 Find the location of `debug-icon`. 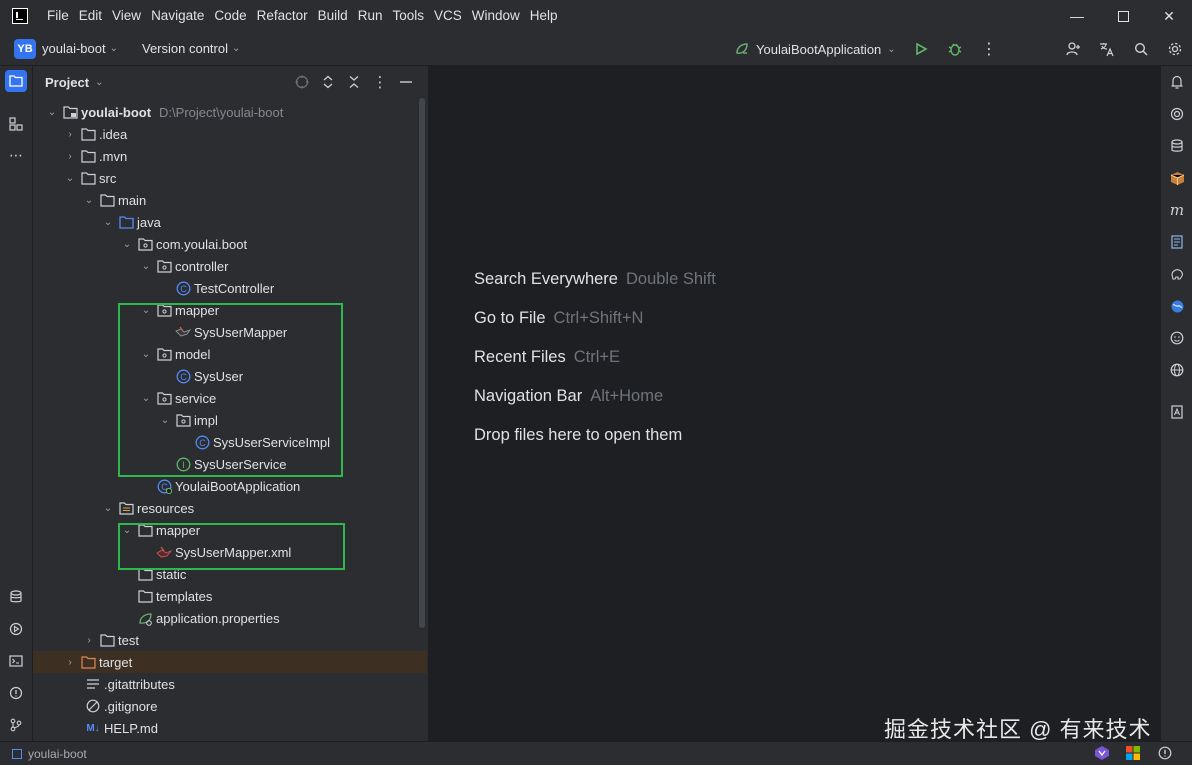

debug-icon is located at coordinates (955, 49).